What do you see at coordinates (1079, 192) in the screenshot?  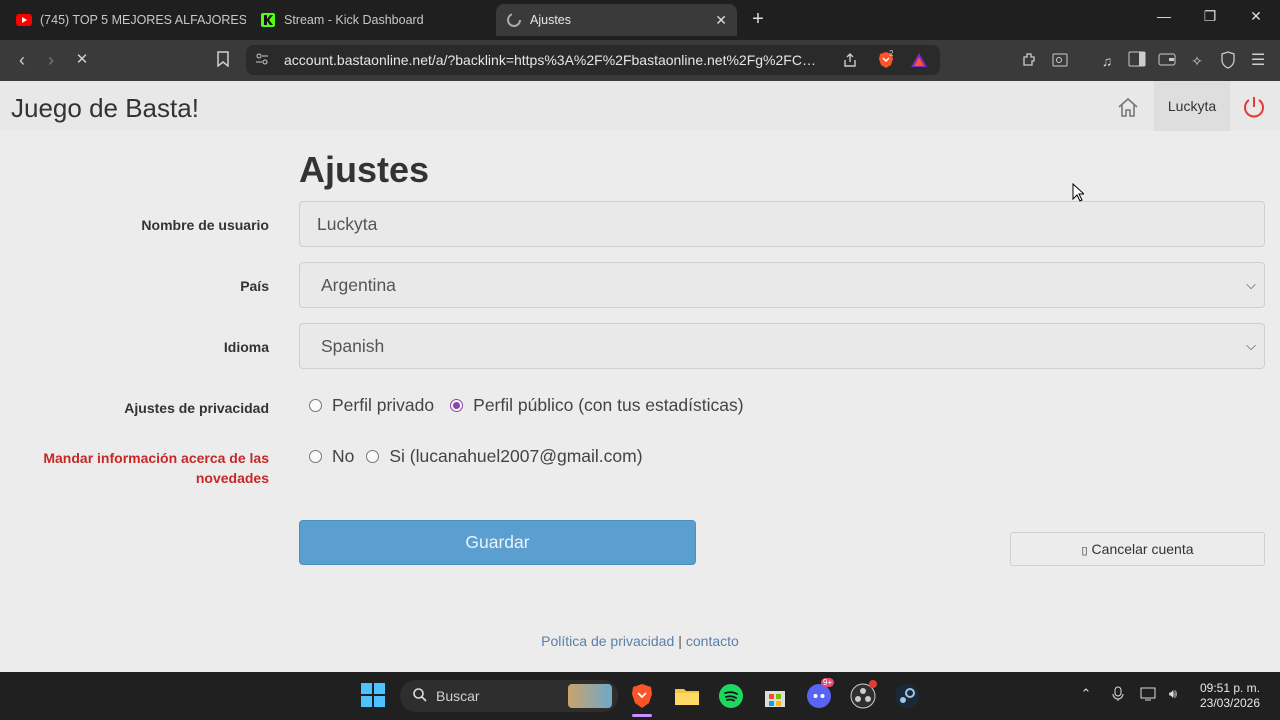 I see `mouse-cursor-icon` at bounding box center [1079, 192].